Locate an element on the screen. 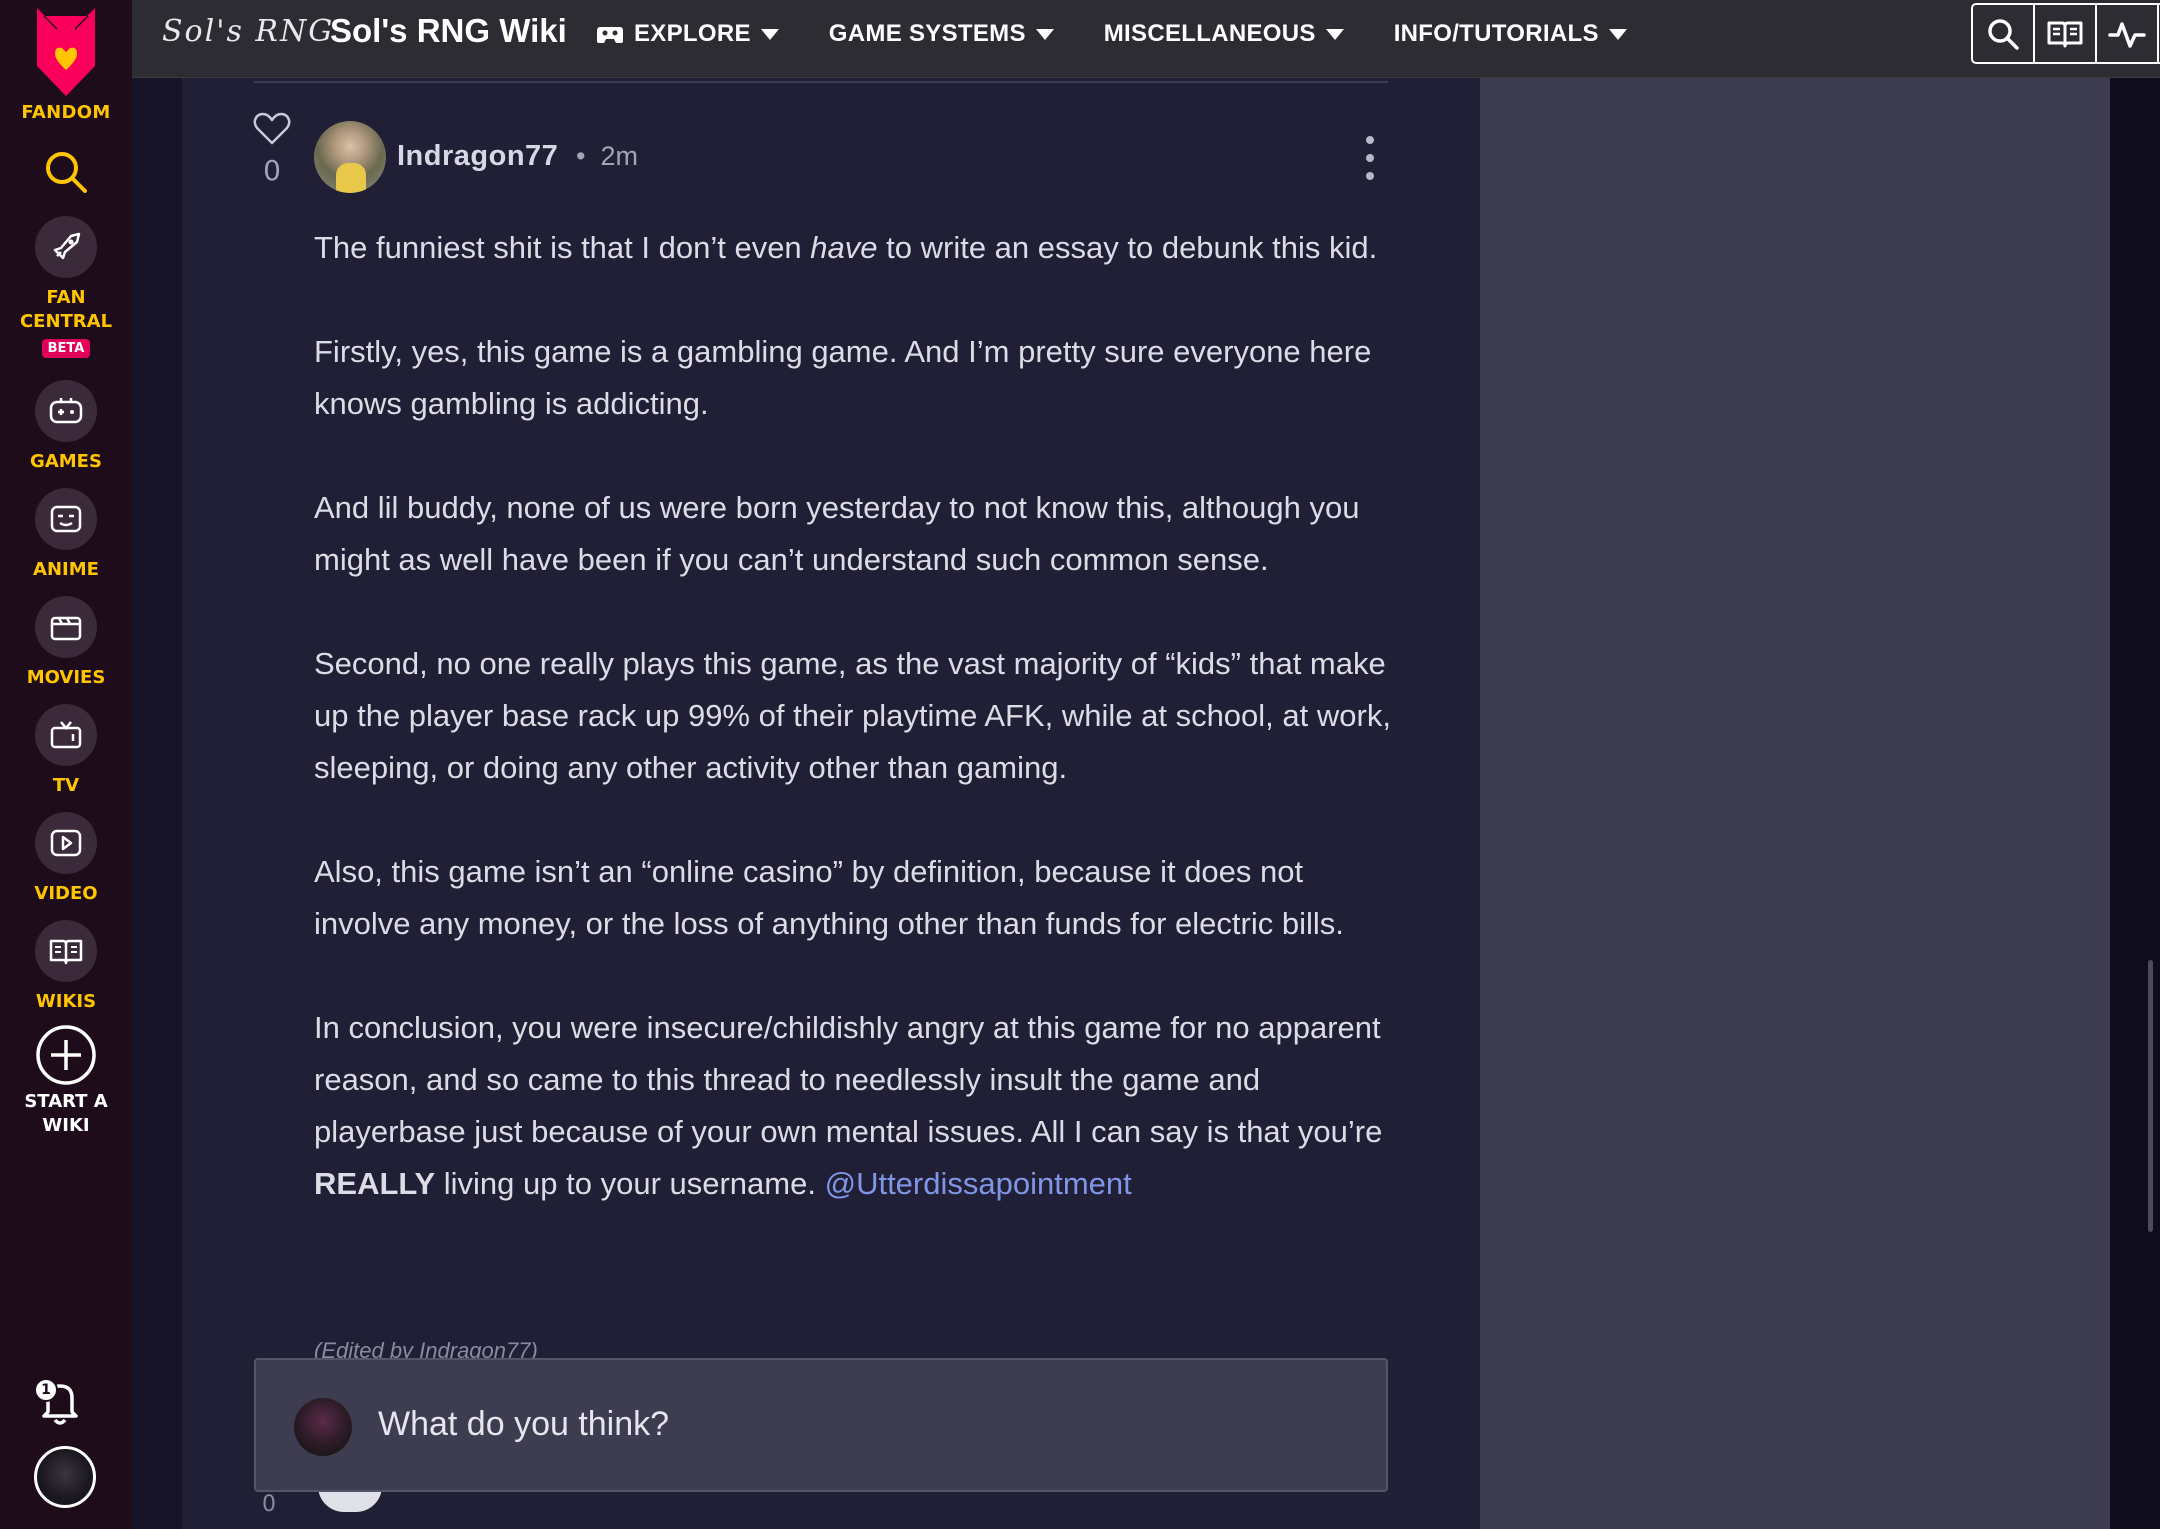  rail-item-anime: ANIME is located at coordinates (66, 535).